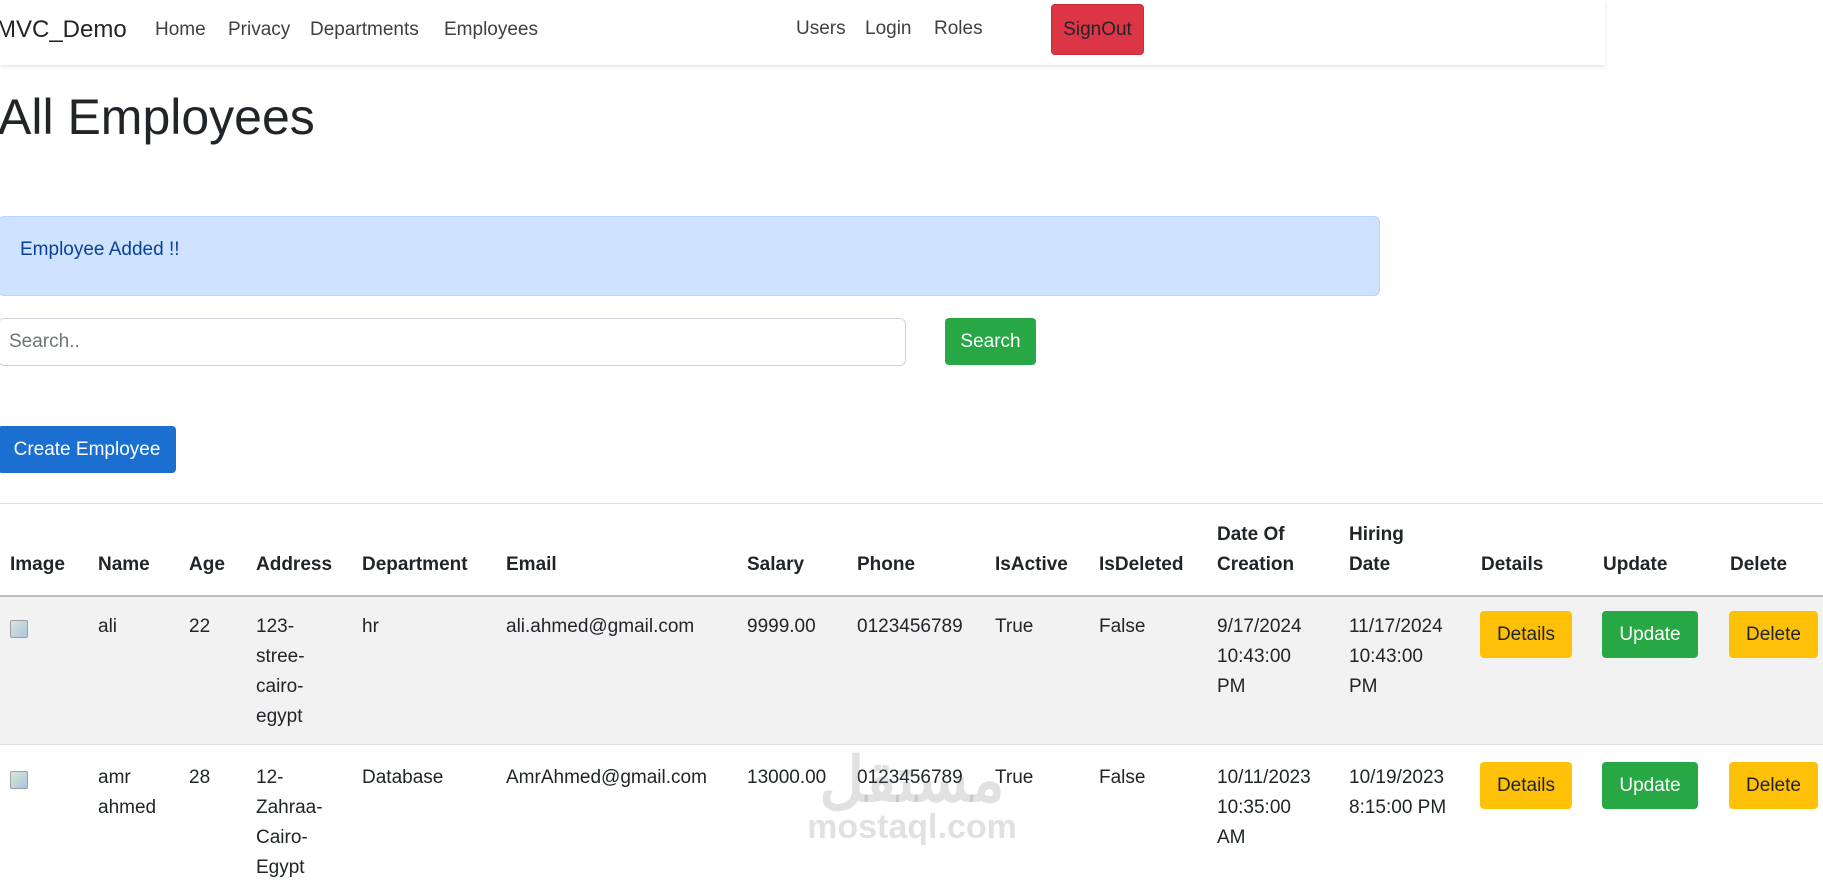 The width and height of the screenshot is (1823, 887). I want to click on nav-departments: Departments, so click(364, 30).